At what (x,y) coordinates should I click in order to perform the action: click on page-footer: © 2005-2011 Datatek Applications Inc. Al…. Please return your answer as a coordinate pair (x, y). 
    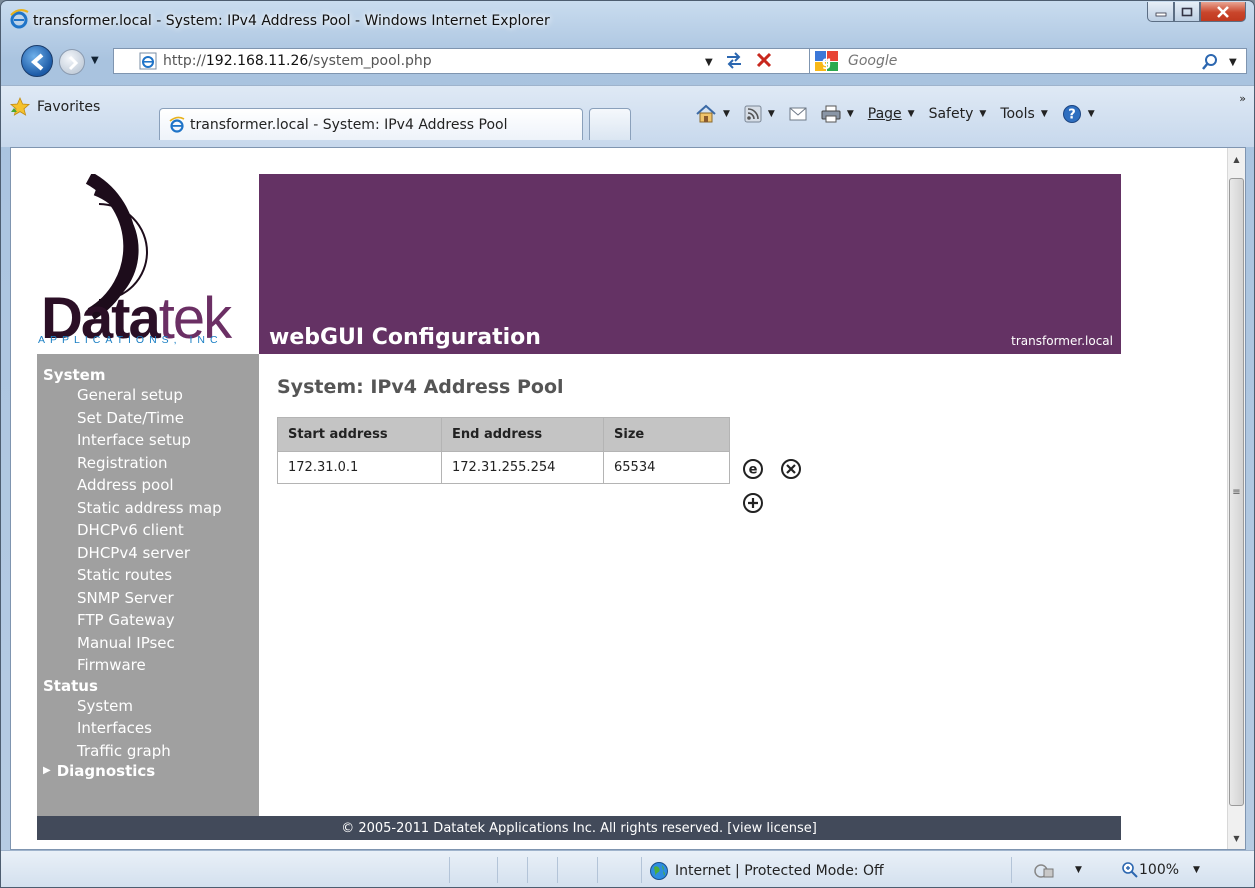
    Looking at the image, I should click on (579, 828).